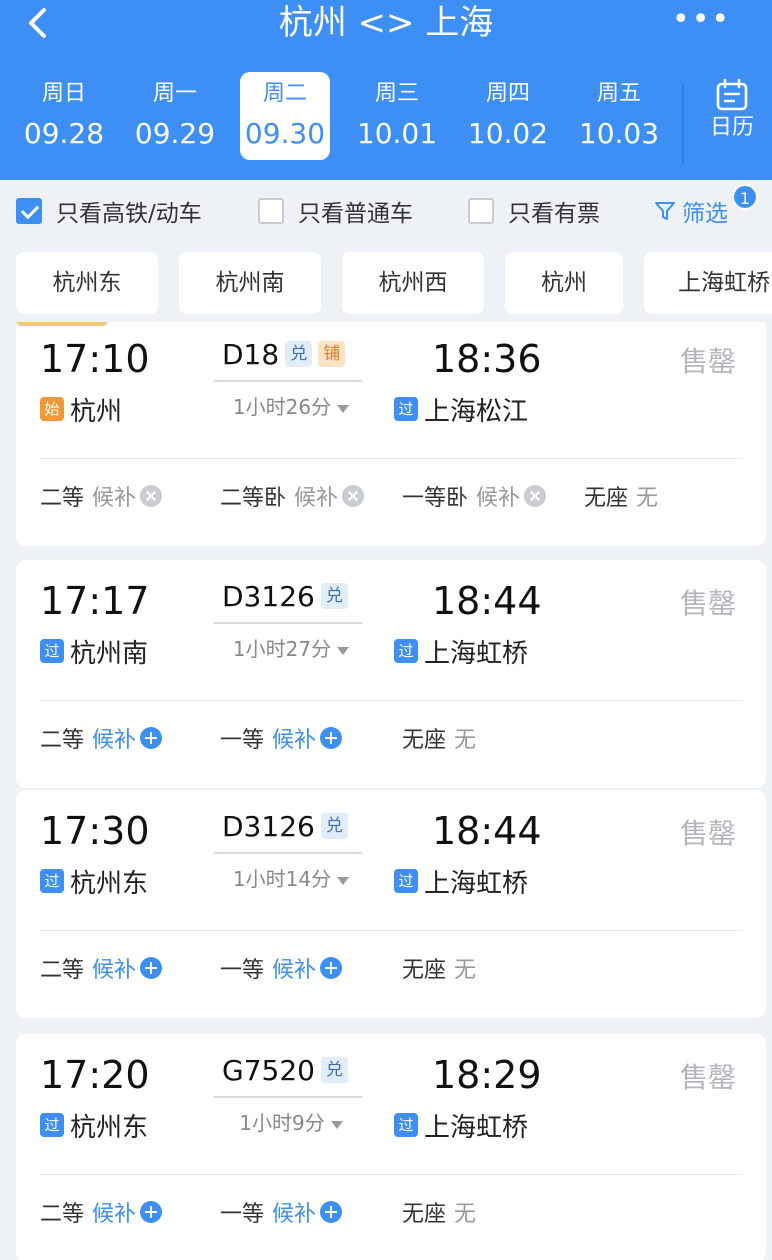  I want to click on weekday-label: 周五, so click(618, 93).